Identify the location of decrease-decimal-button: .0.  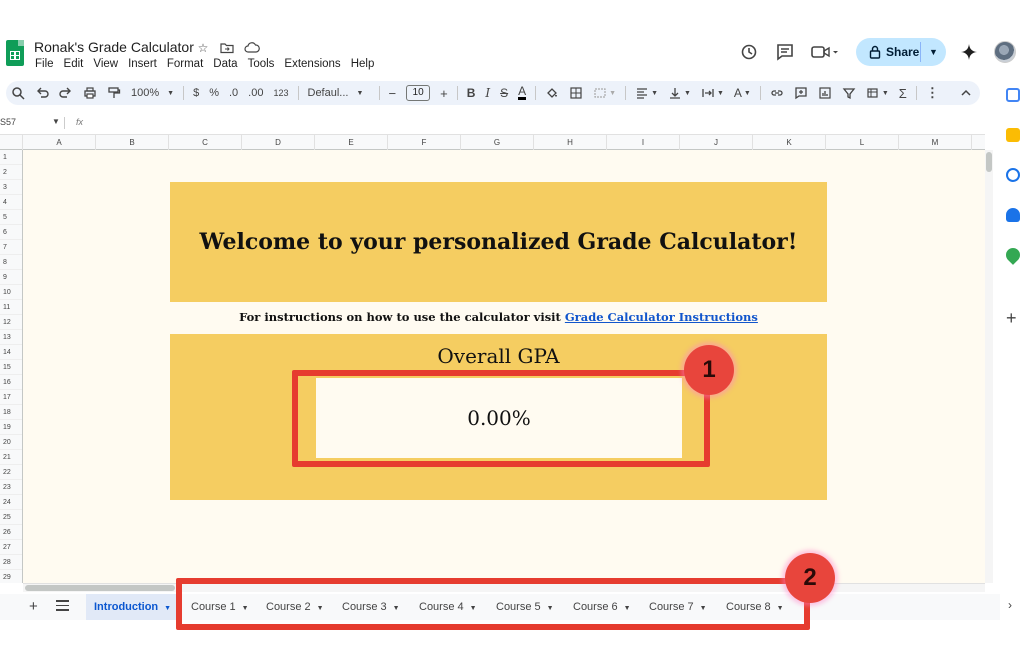
(233, 93).